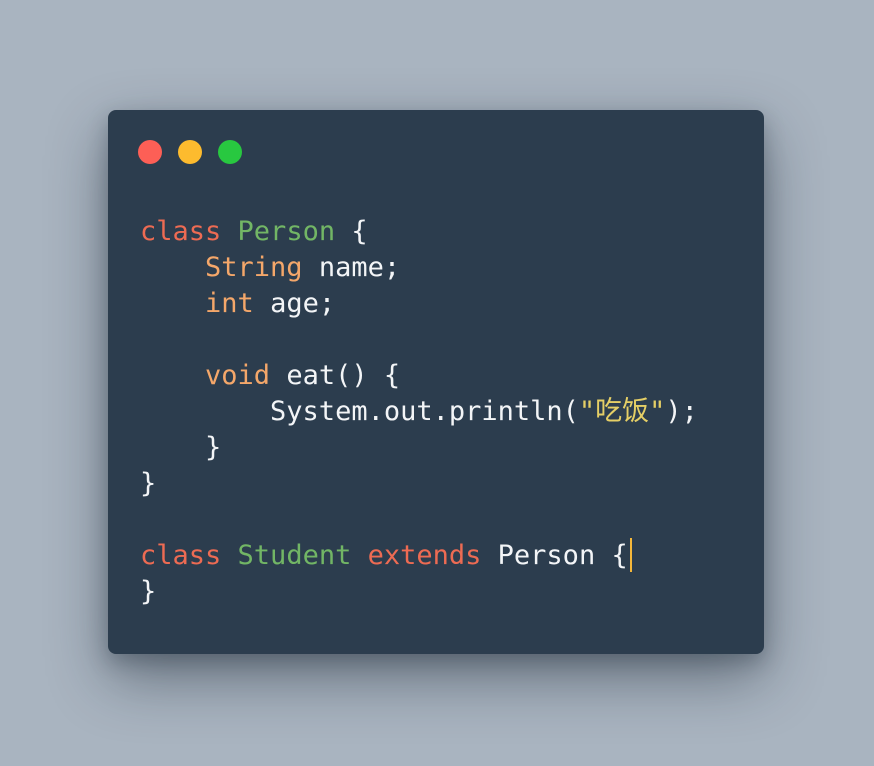  I want to click on window-controls, so click(190, 152).